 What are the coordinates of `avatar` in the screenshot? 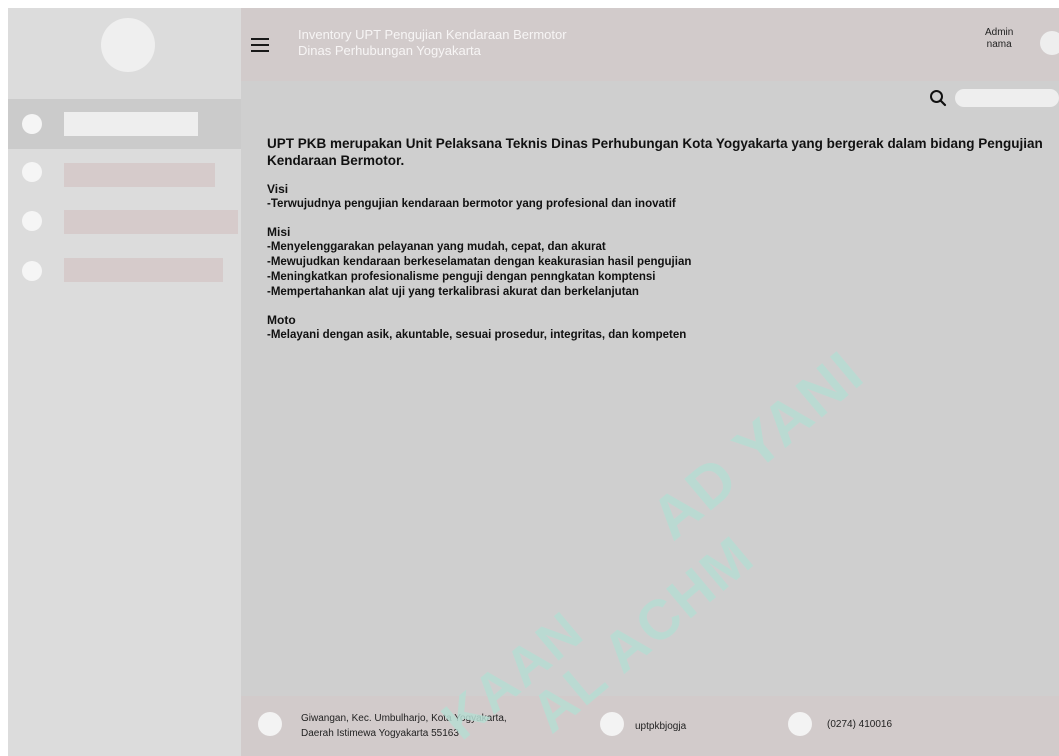 It's located at (1049, 43).